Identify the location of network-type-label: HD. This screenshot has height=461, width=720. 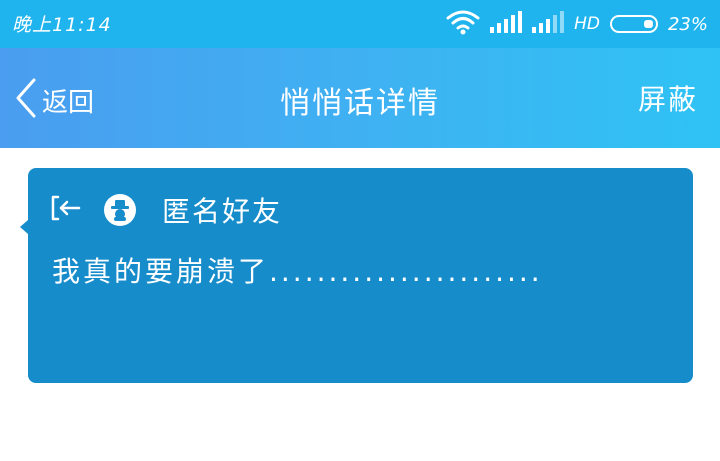
(587, 24).